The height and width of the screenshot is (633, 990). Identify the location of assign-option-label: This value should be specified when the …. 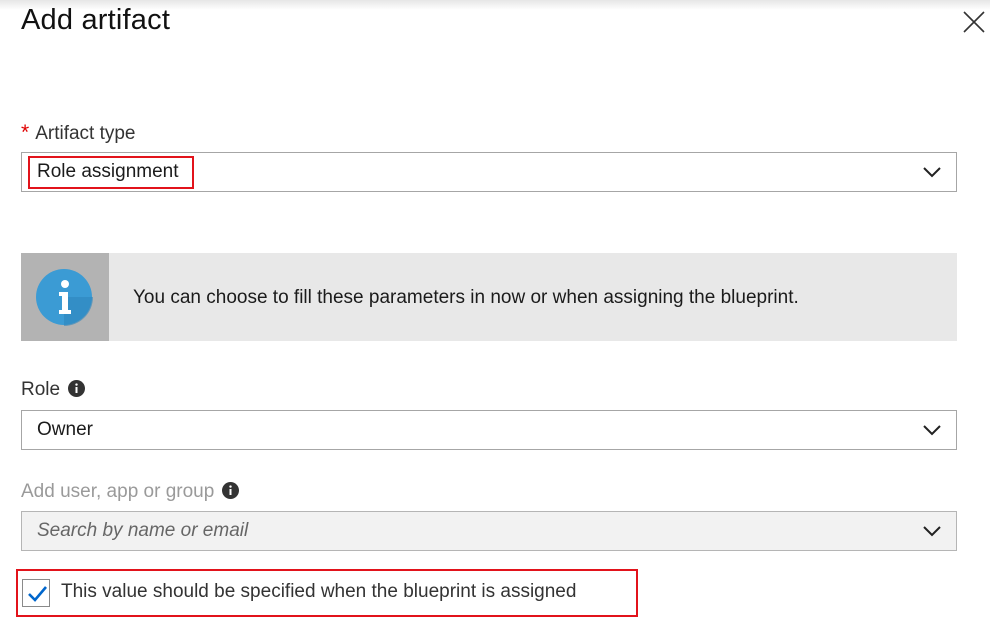
(318, 592).